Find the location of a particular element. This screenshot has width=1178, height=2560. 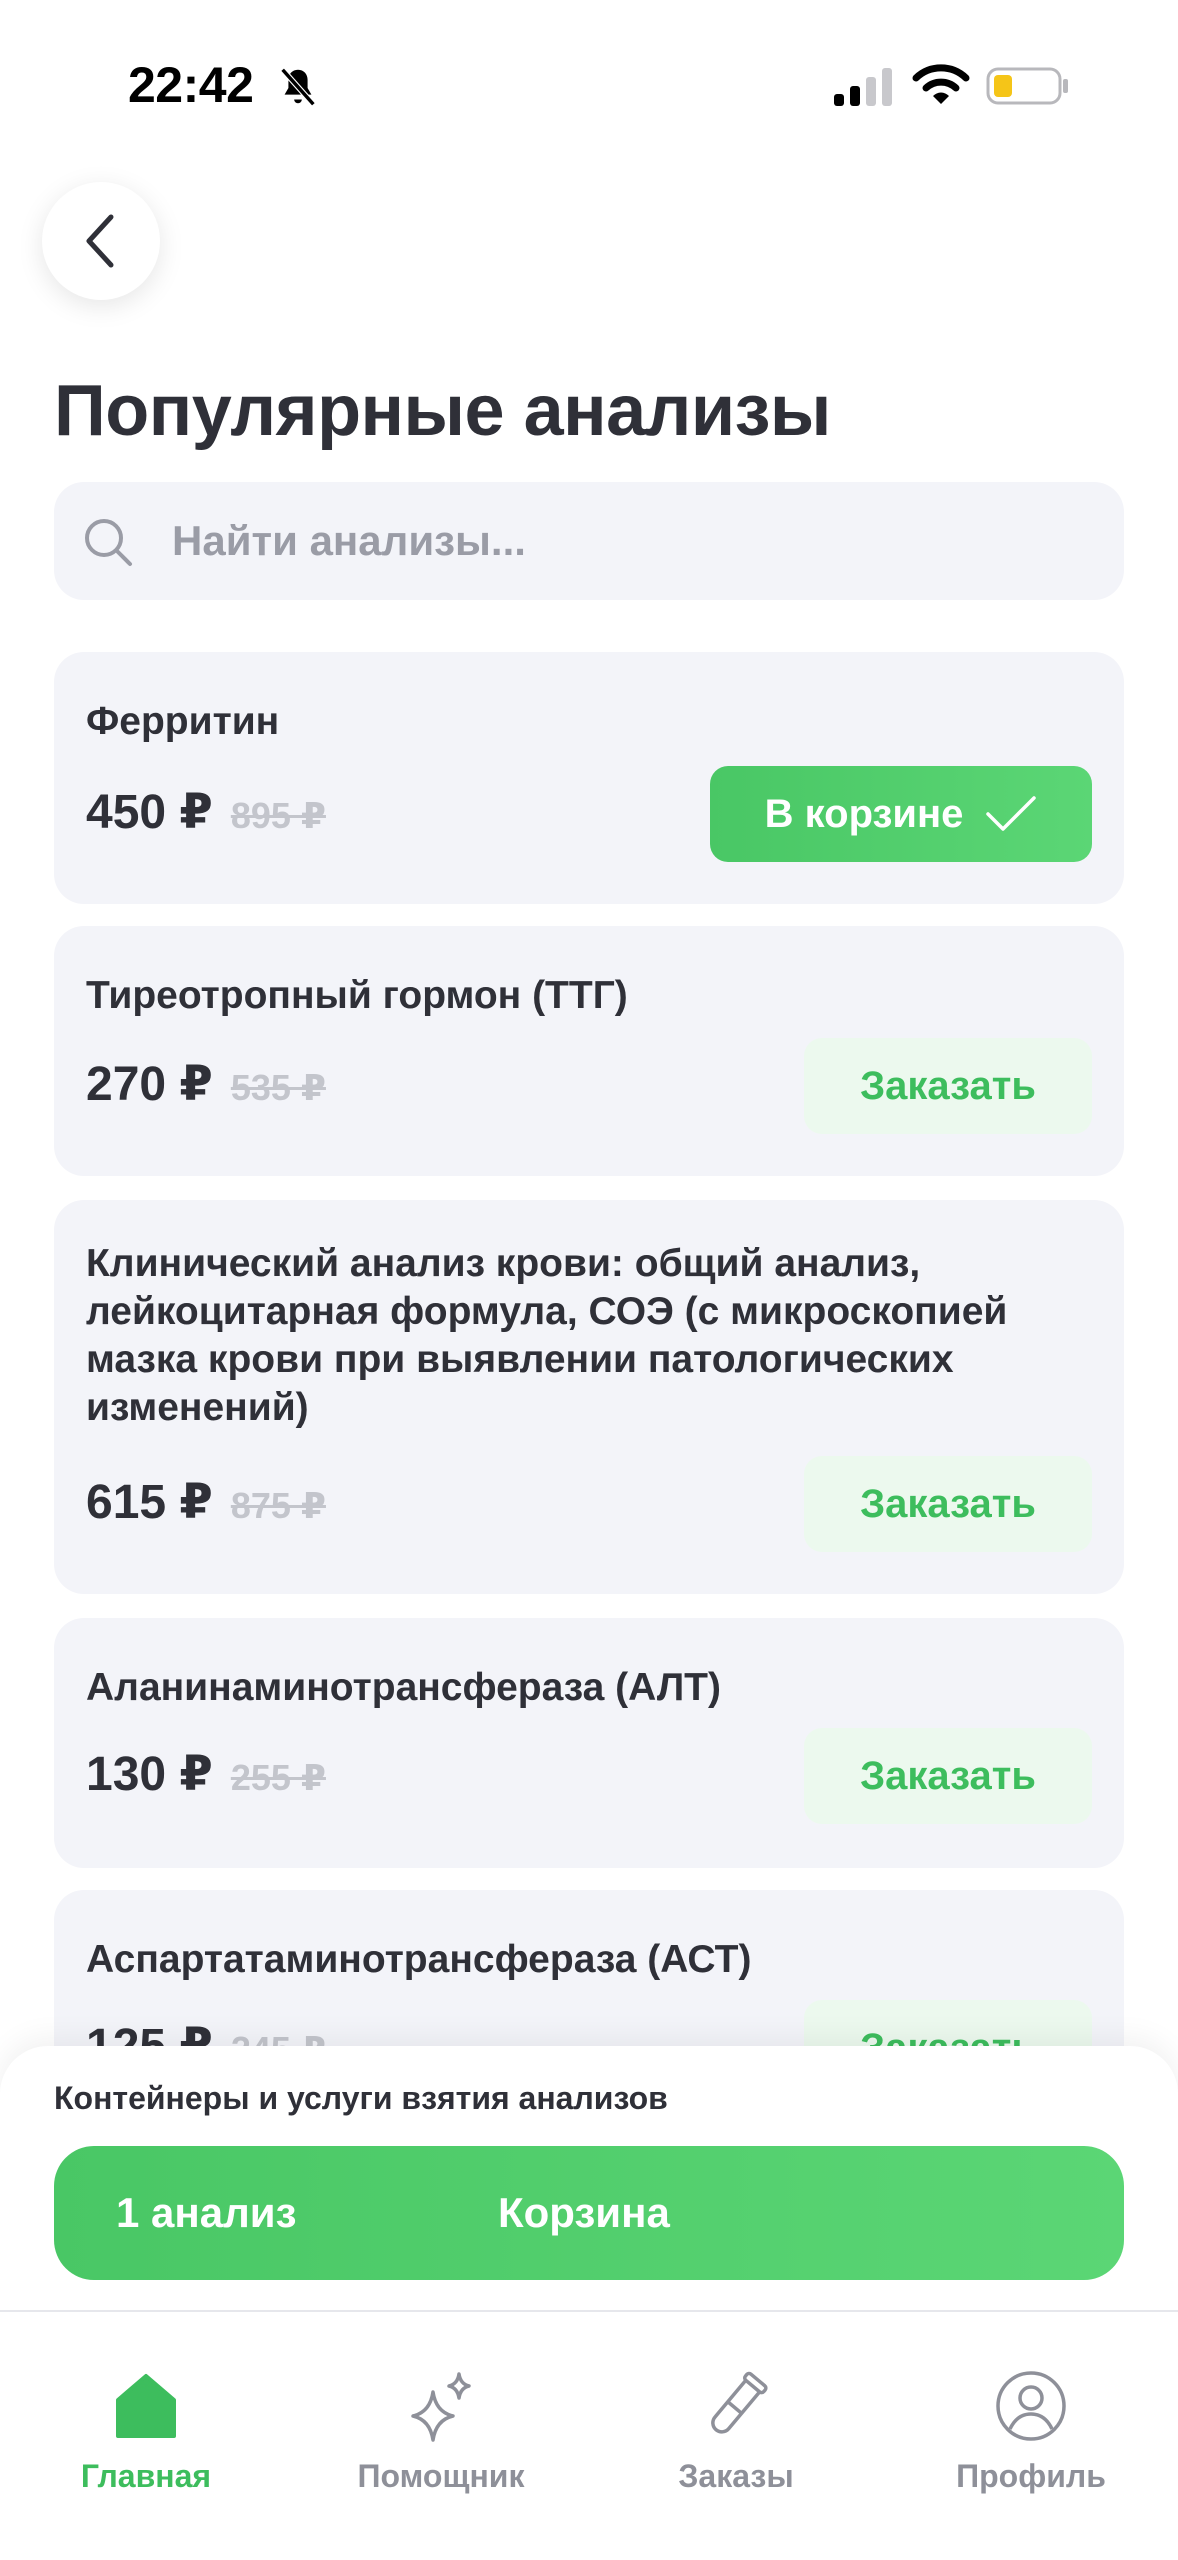

test-name: Аспартатаминотрансфераза (АСТ) is located at coordinates (419, 1959).